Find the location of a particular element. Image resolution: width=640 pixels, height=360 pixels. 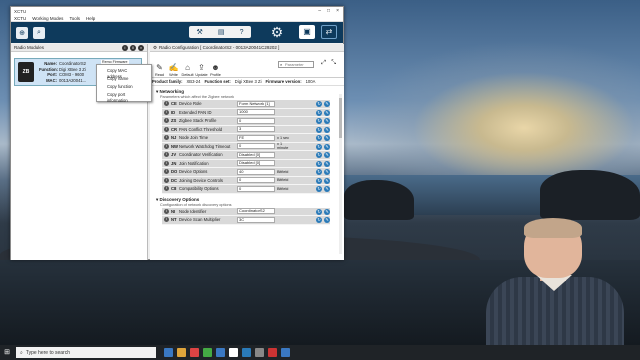

context-copy-port: Copy port information is located at coordinates (124, 97).